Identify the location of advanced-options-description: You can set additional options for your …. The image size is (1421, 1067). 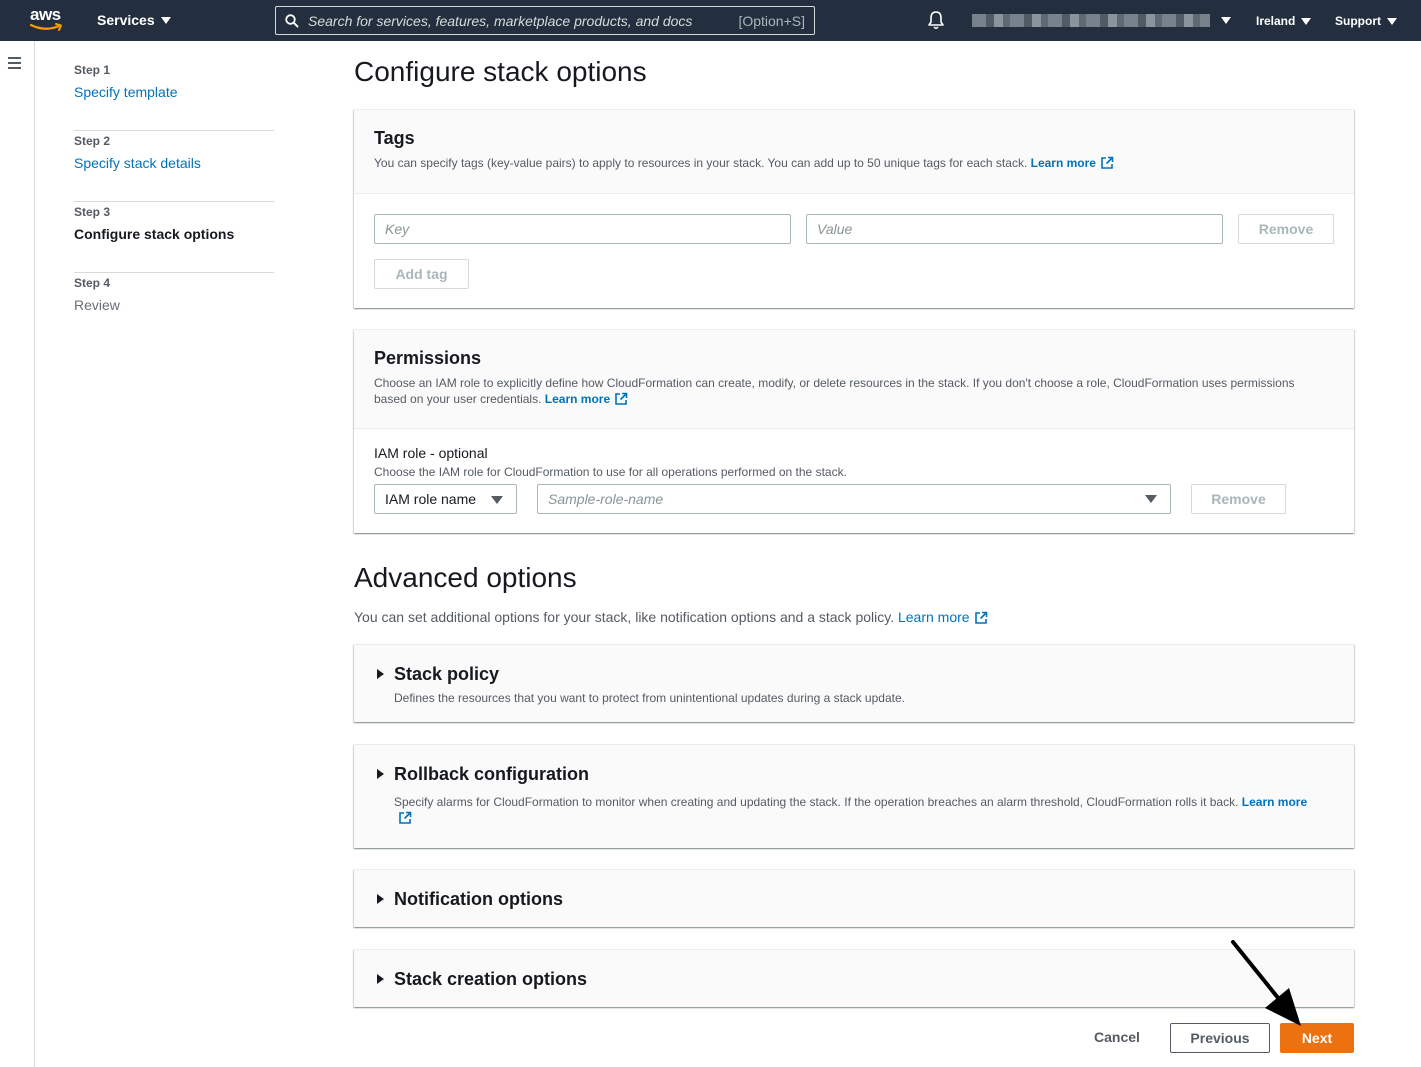
(671, 617).